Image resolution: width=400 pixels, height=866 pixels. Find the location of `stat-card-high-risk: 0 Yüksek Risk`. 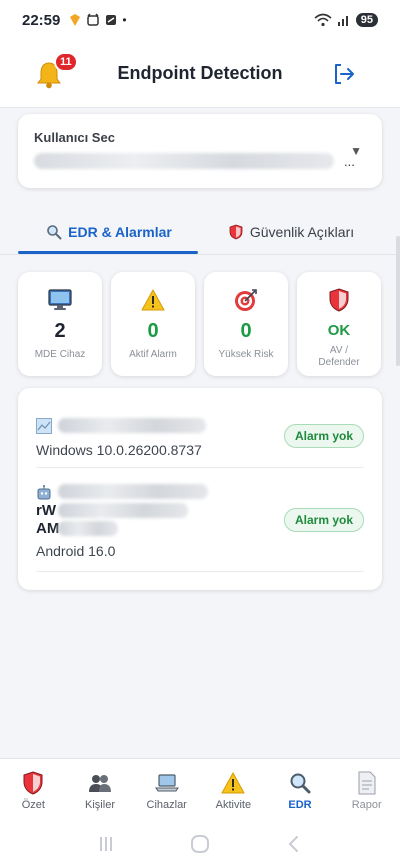

stat-card-high-risk: 0 Yüksek Risk is located at coordinates (246, 324).